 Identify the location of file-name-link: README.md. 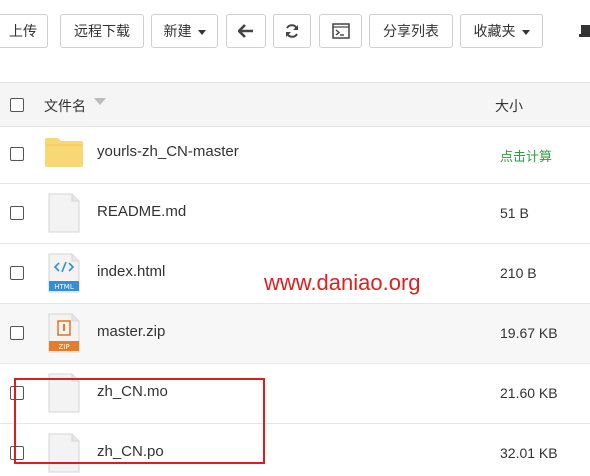
(141, 211).